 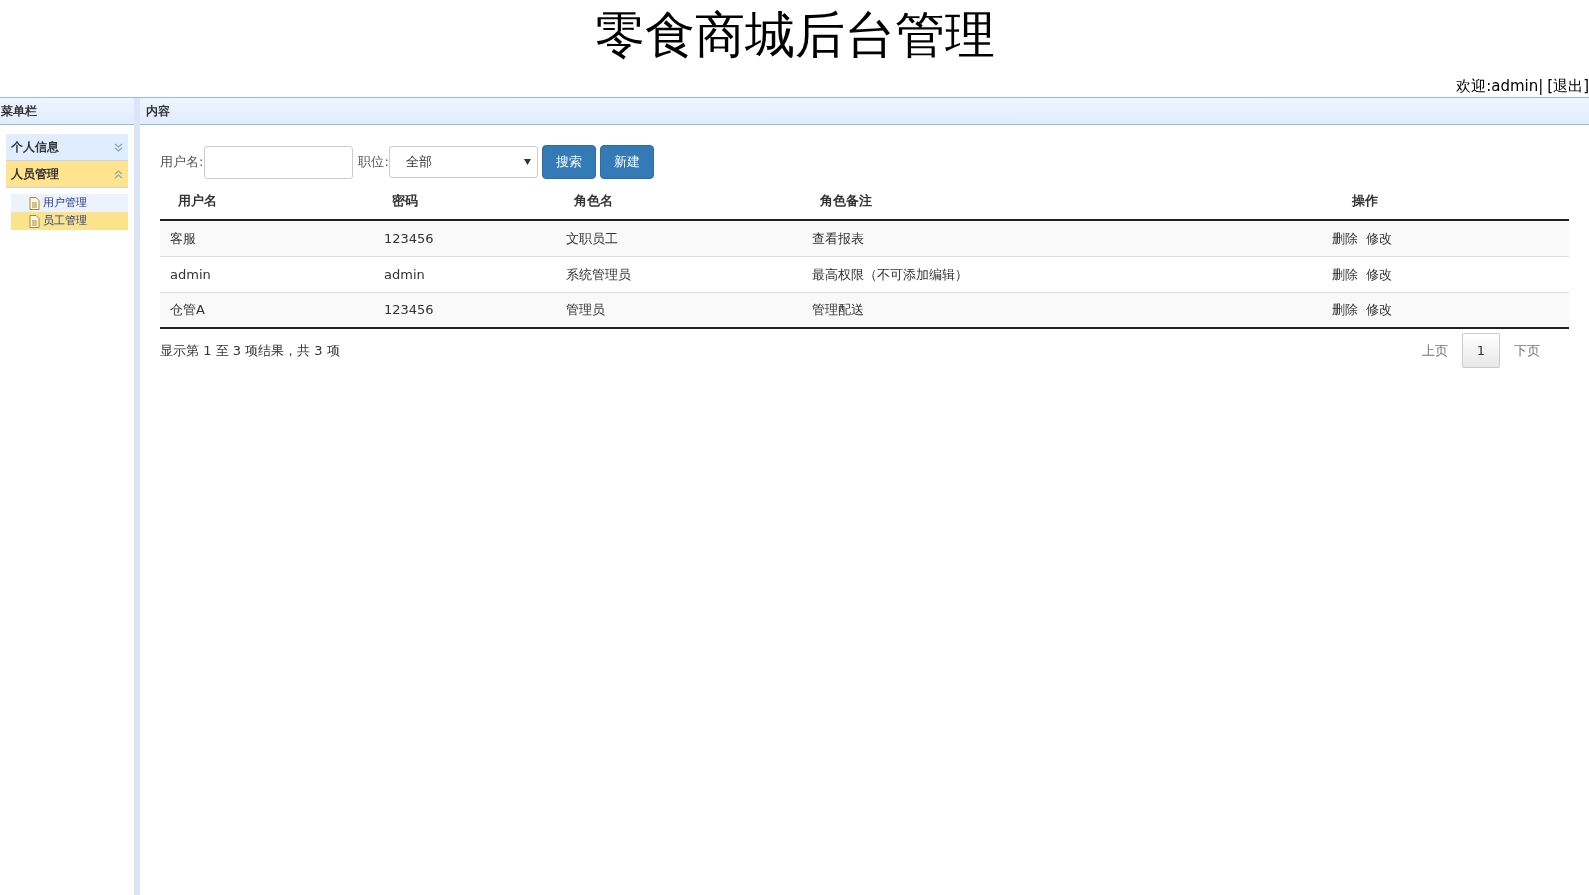 What do you see at coordinates (67, 111) in the screenshot?
I see `sidebar-header: 菜单栏` at bounding box center [67, 111].